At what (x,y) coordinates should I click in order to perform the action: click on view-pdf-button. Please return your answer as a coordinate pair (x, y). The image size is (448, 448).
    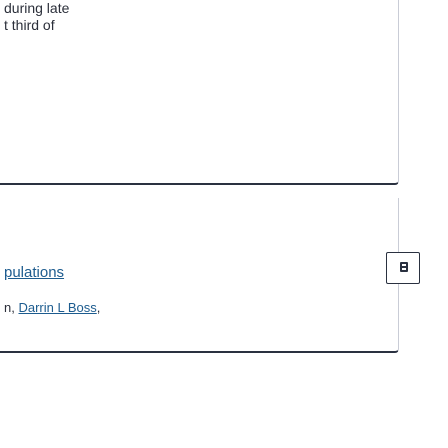
    Looking at the image, I should click on (403, 268).